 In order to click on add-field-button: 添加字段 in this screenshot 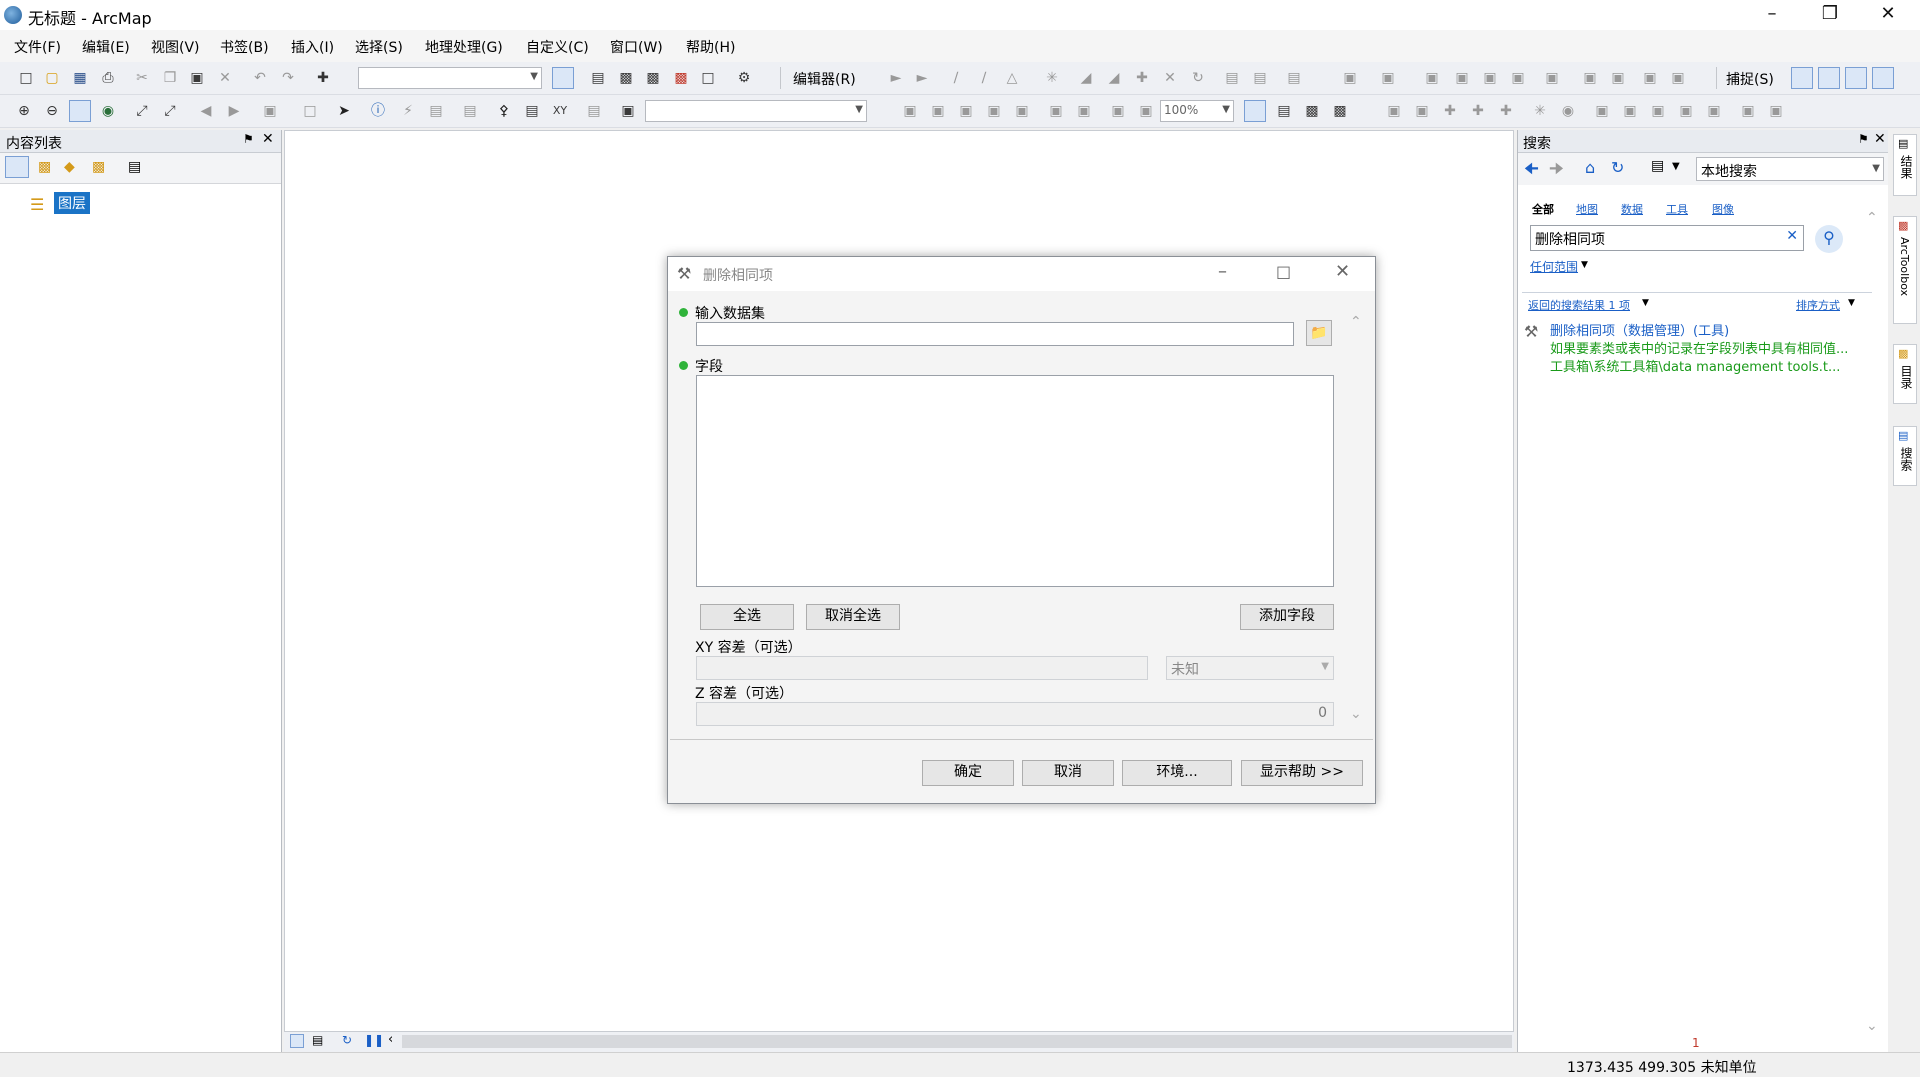, I will do `click(1287, 617)`.